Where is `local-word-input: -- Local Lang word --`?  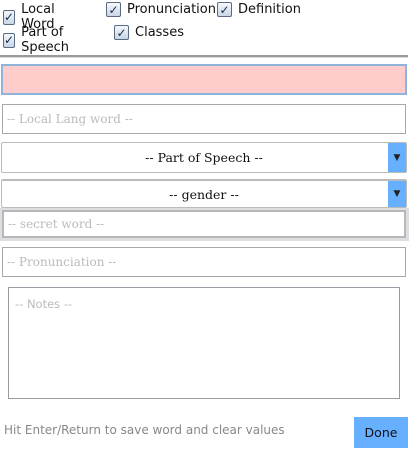
local-word-input: -- Local Lang word -- is located at coordinates (204, 119).